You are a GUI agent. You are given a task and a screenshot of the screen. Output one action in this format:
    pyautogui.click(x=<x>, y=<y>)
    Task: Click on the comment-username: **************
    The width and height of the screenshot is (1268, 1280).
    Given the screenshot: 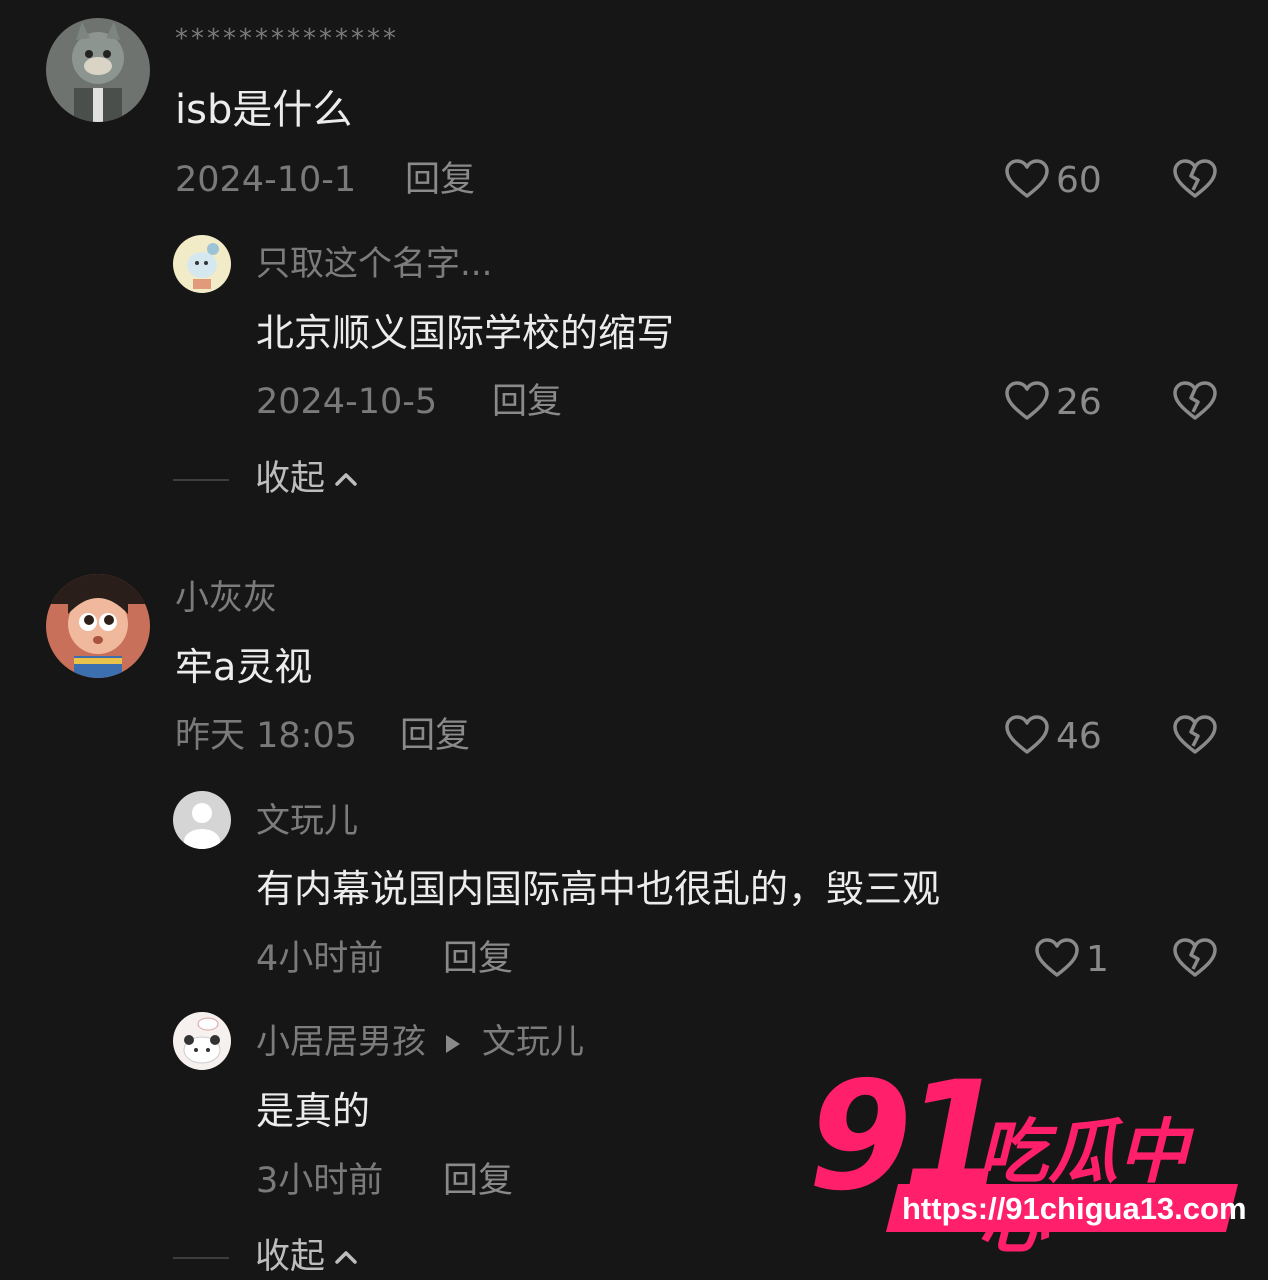 What is the action you would take?
    pyautogui.click(x=287, y=39)
    